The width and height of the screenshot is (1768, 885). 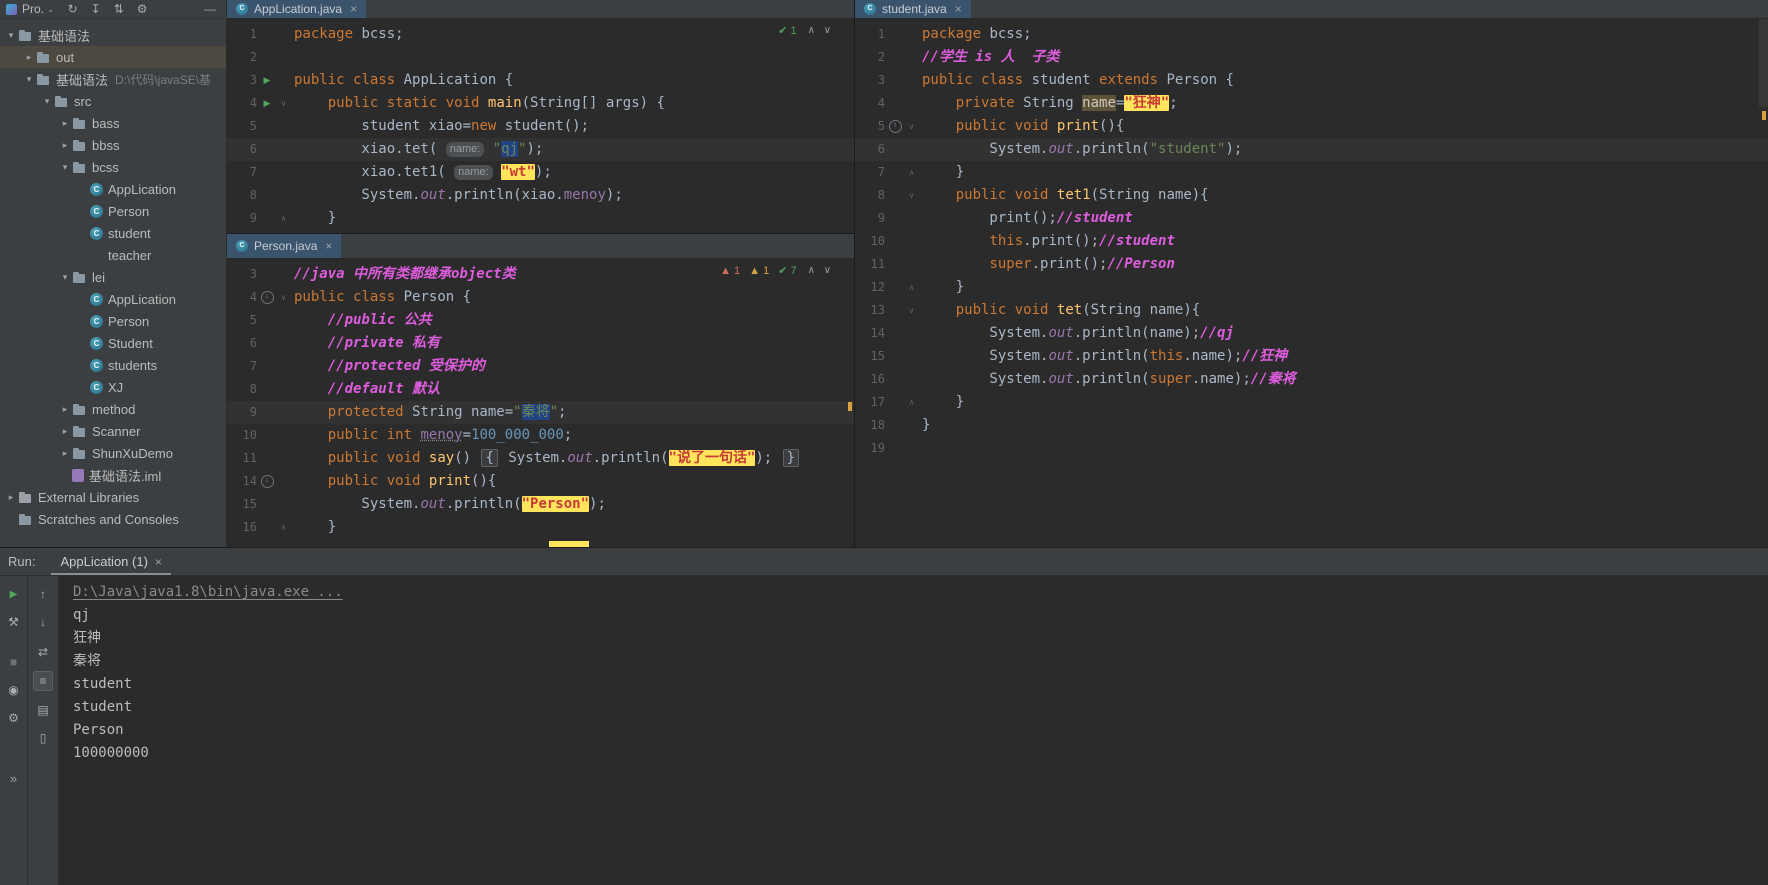 I want to click on inspection-ok: ✔ 1, so click(x=787, y=30).